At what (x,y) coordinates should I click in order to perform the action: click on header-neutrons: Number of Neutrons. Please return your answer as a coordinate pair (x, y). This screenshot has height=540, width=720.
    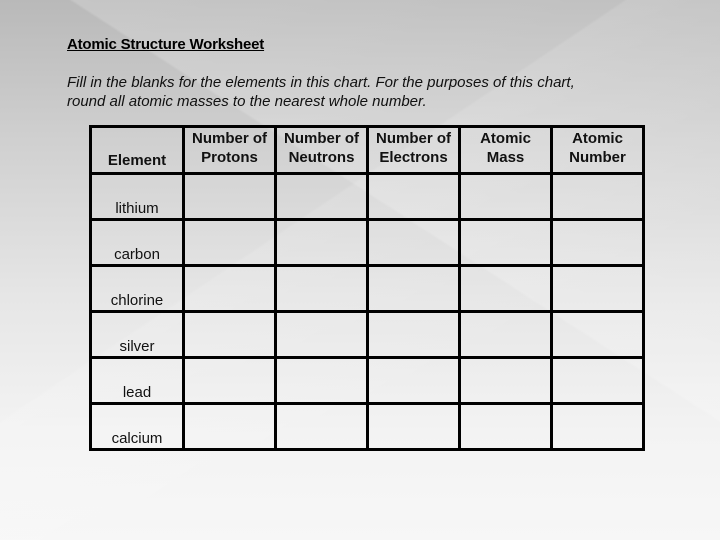
    Looking at the image, I should click on (321, 150).